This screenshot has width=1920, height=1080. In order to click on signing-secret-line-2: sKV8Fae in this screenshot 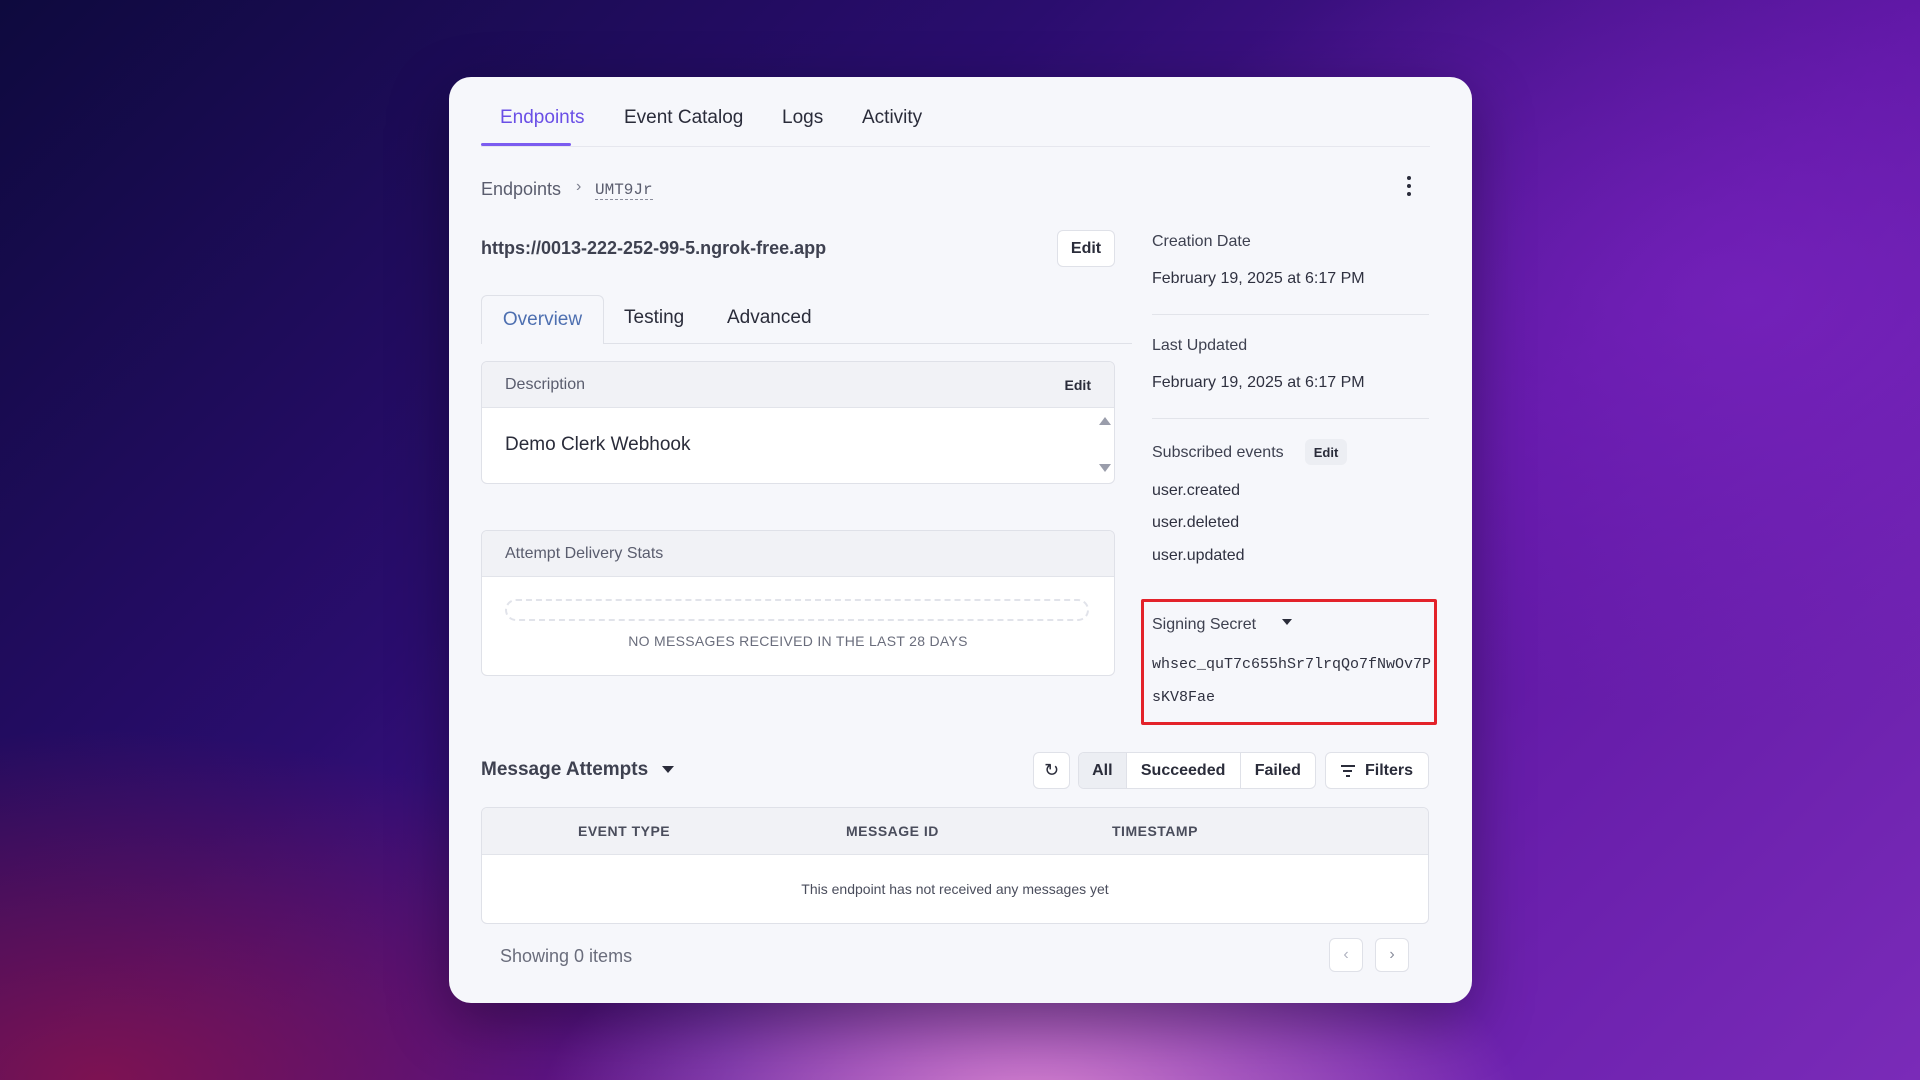, I will do `click(1184, 697)`.